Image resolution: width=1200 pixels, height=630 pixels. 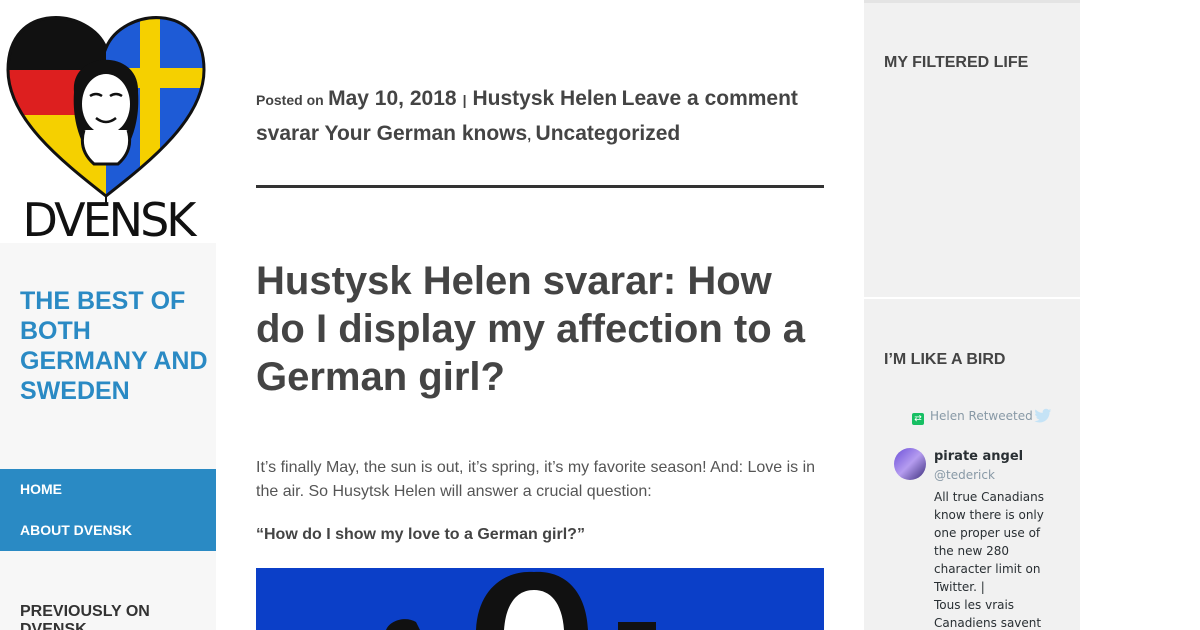 I want to click on retweet-label: ⇄ Helen Retweeted, so click(x=982, y=416).